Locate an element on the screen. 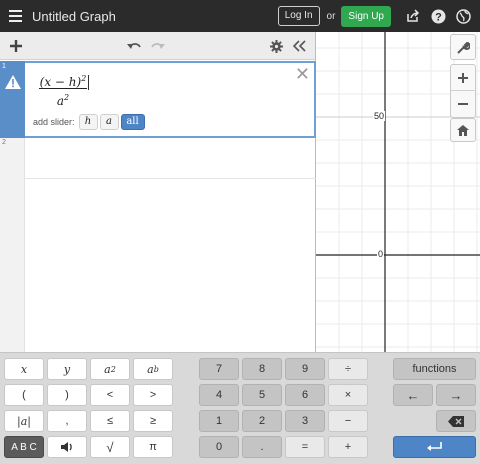 This screenshot has height=464, width=480. signup-button: Sign Up is located at coordinates (366, 16).